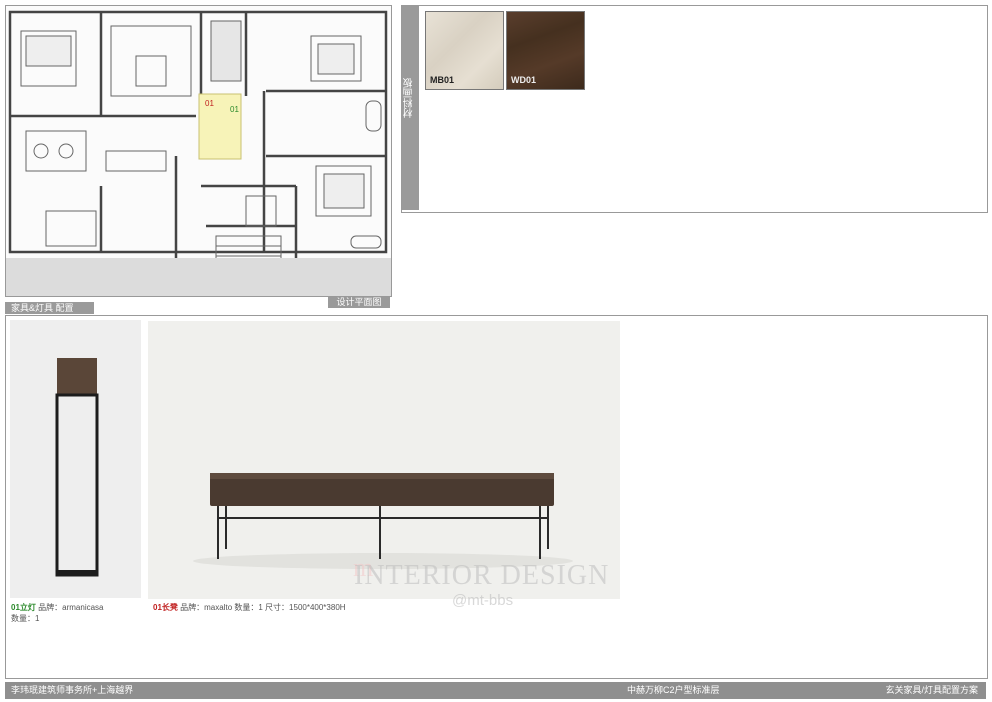  Describe the element at coordinates (72, 690) in the screenshot. I see `footer-firm: 李玮珉建筑师事务所+上海越界` at that location.